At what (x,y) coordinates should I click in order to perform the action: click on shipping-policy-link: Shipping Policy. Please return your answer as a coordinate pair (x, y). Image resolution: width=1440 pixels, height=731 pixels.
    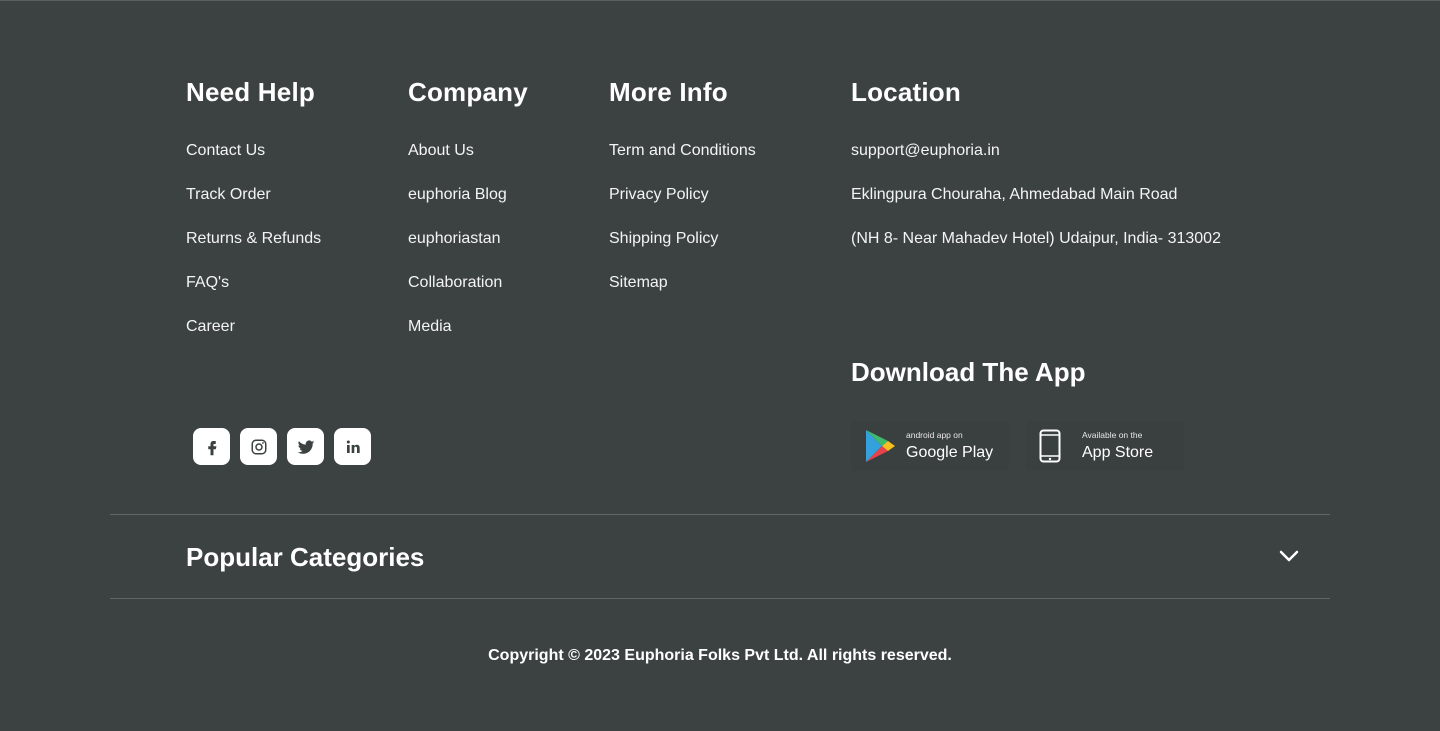
    Looking at the image, I should click on (682, 251).